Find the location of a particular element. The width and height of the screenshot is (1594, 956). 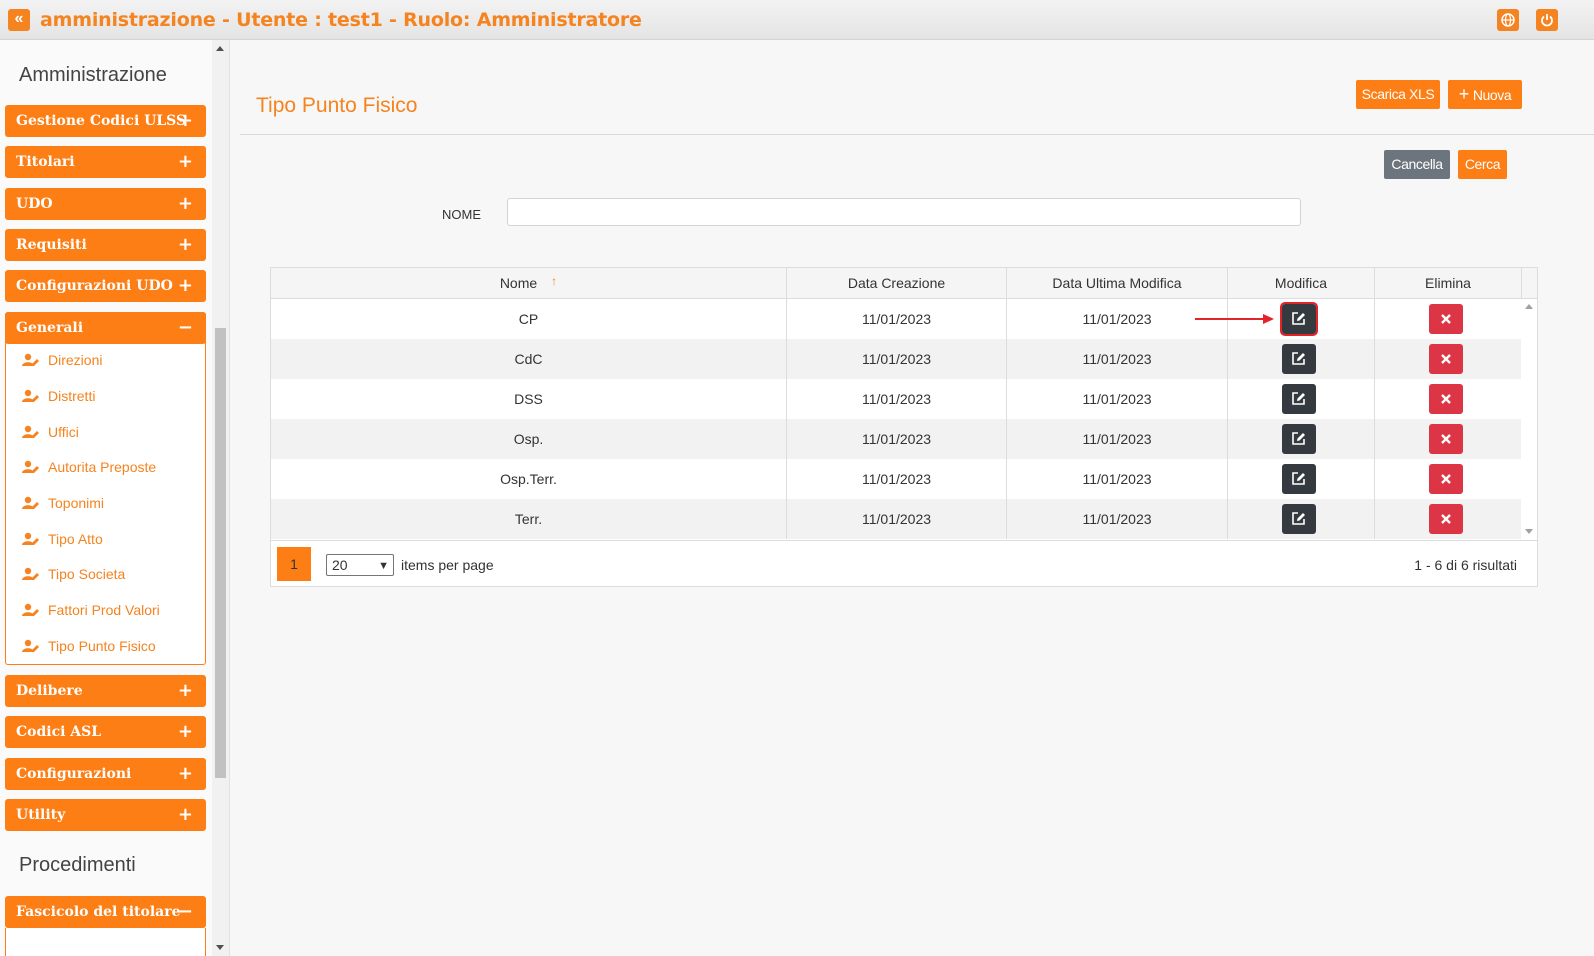

sidebar-item-configurazioni-udo: Configurazioni UDO + is located at coordinates (105, 286).